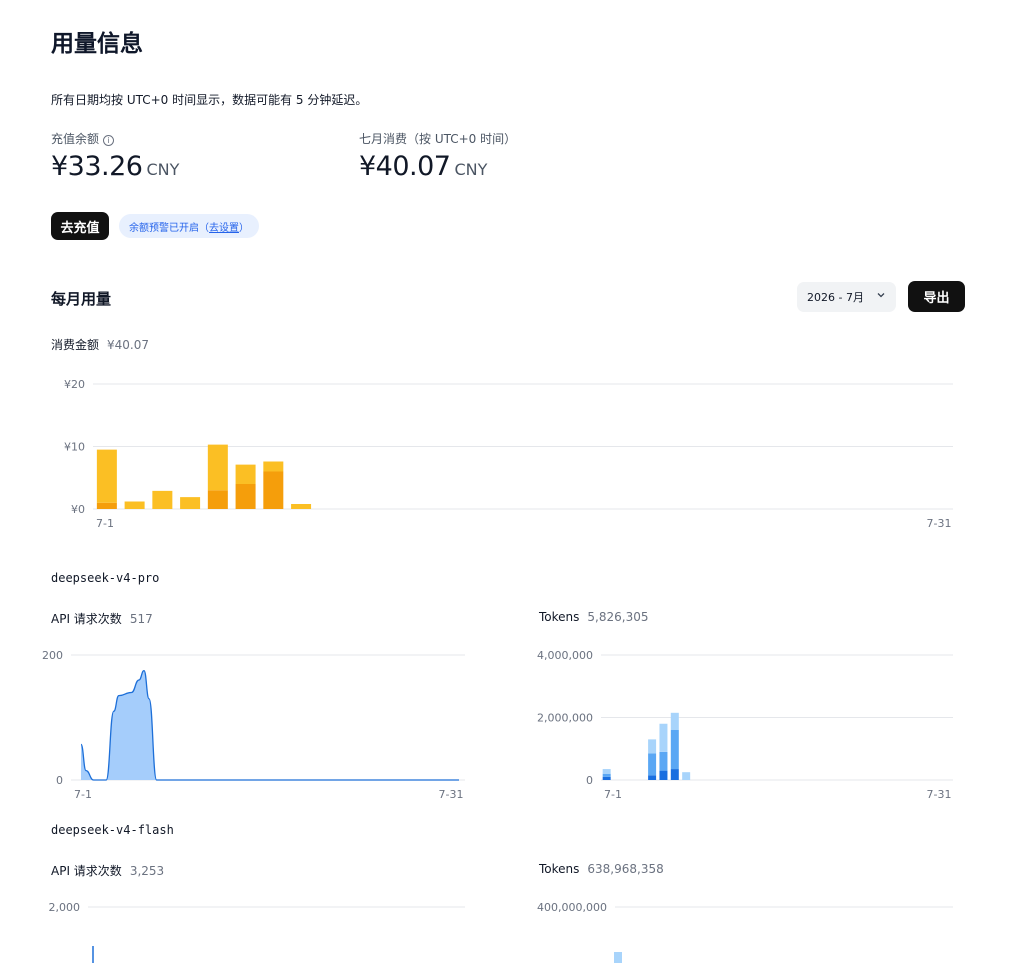 Image resolution: width=1024 pixels, height=963 pixels. What do you see at coordinates (112, 830) in the screenshot?
I see `model-name-flash: deepseek-v4-flash` at bounding box center [112, 830].